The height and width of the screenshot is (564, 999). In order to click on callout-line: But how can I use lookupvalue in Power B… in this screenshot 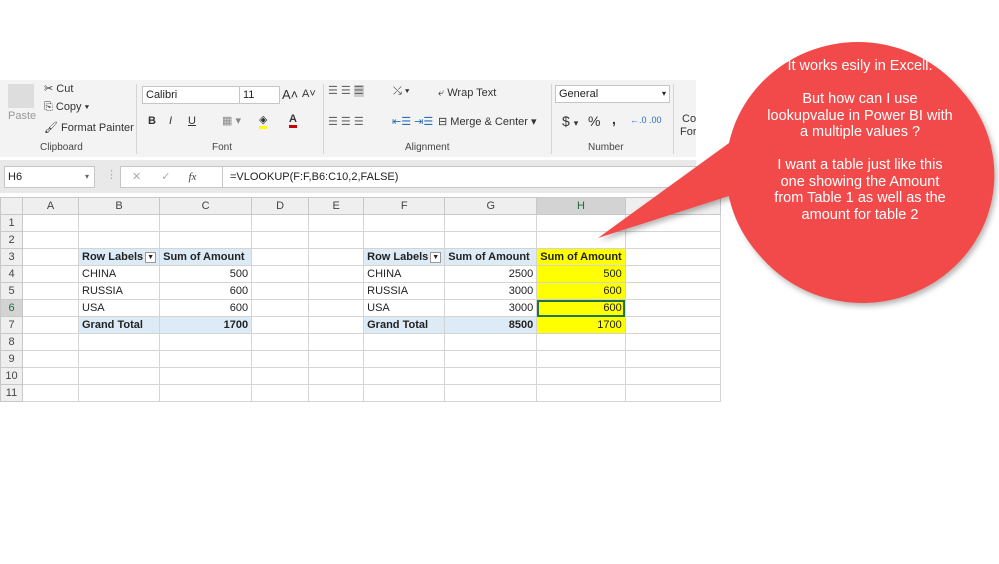, I will do `click(860, 115)`.